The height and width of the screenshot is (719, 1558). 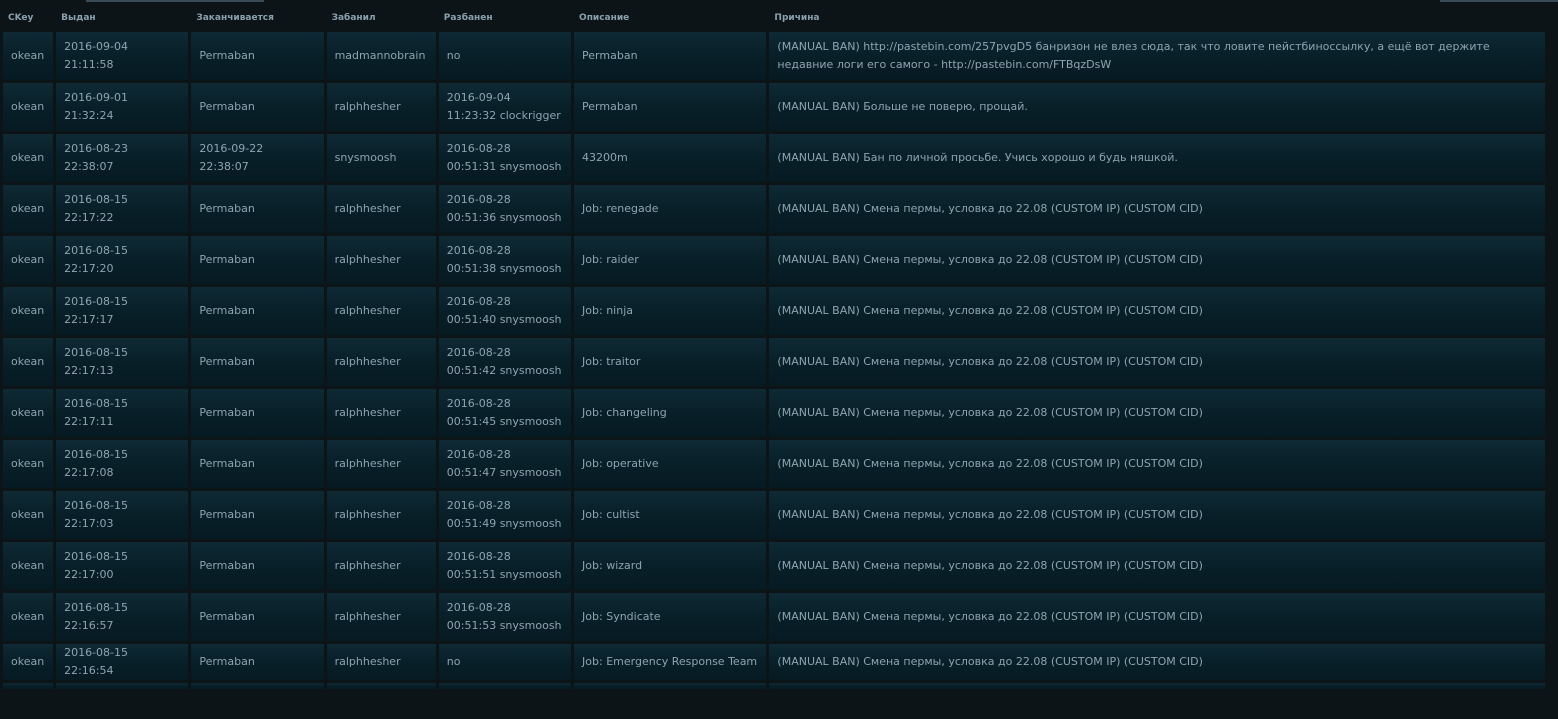 I want to click on cell-issued: 2016-08-15 22:17:00, so click(x=122, y=566).